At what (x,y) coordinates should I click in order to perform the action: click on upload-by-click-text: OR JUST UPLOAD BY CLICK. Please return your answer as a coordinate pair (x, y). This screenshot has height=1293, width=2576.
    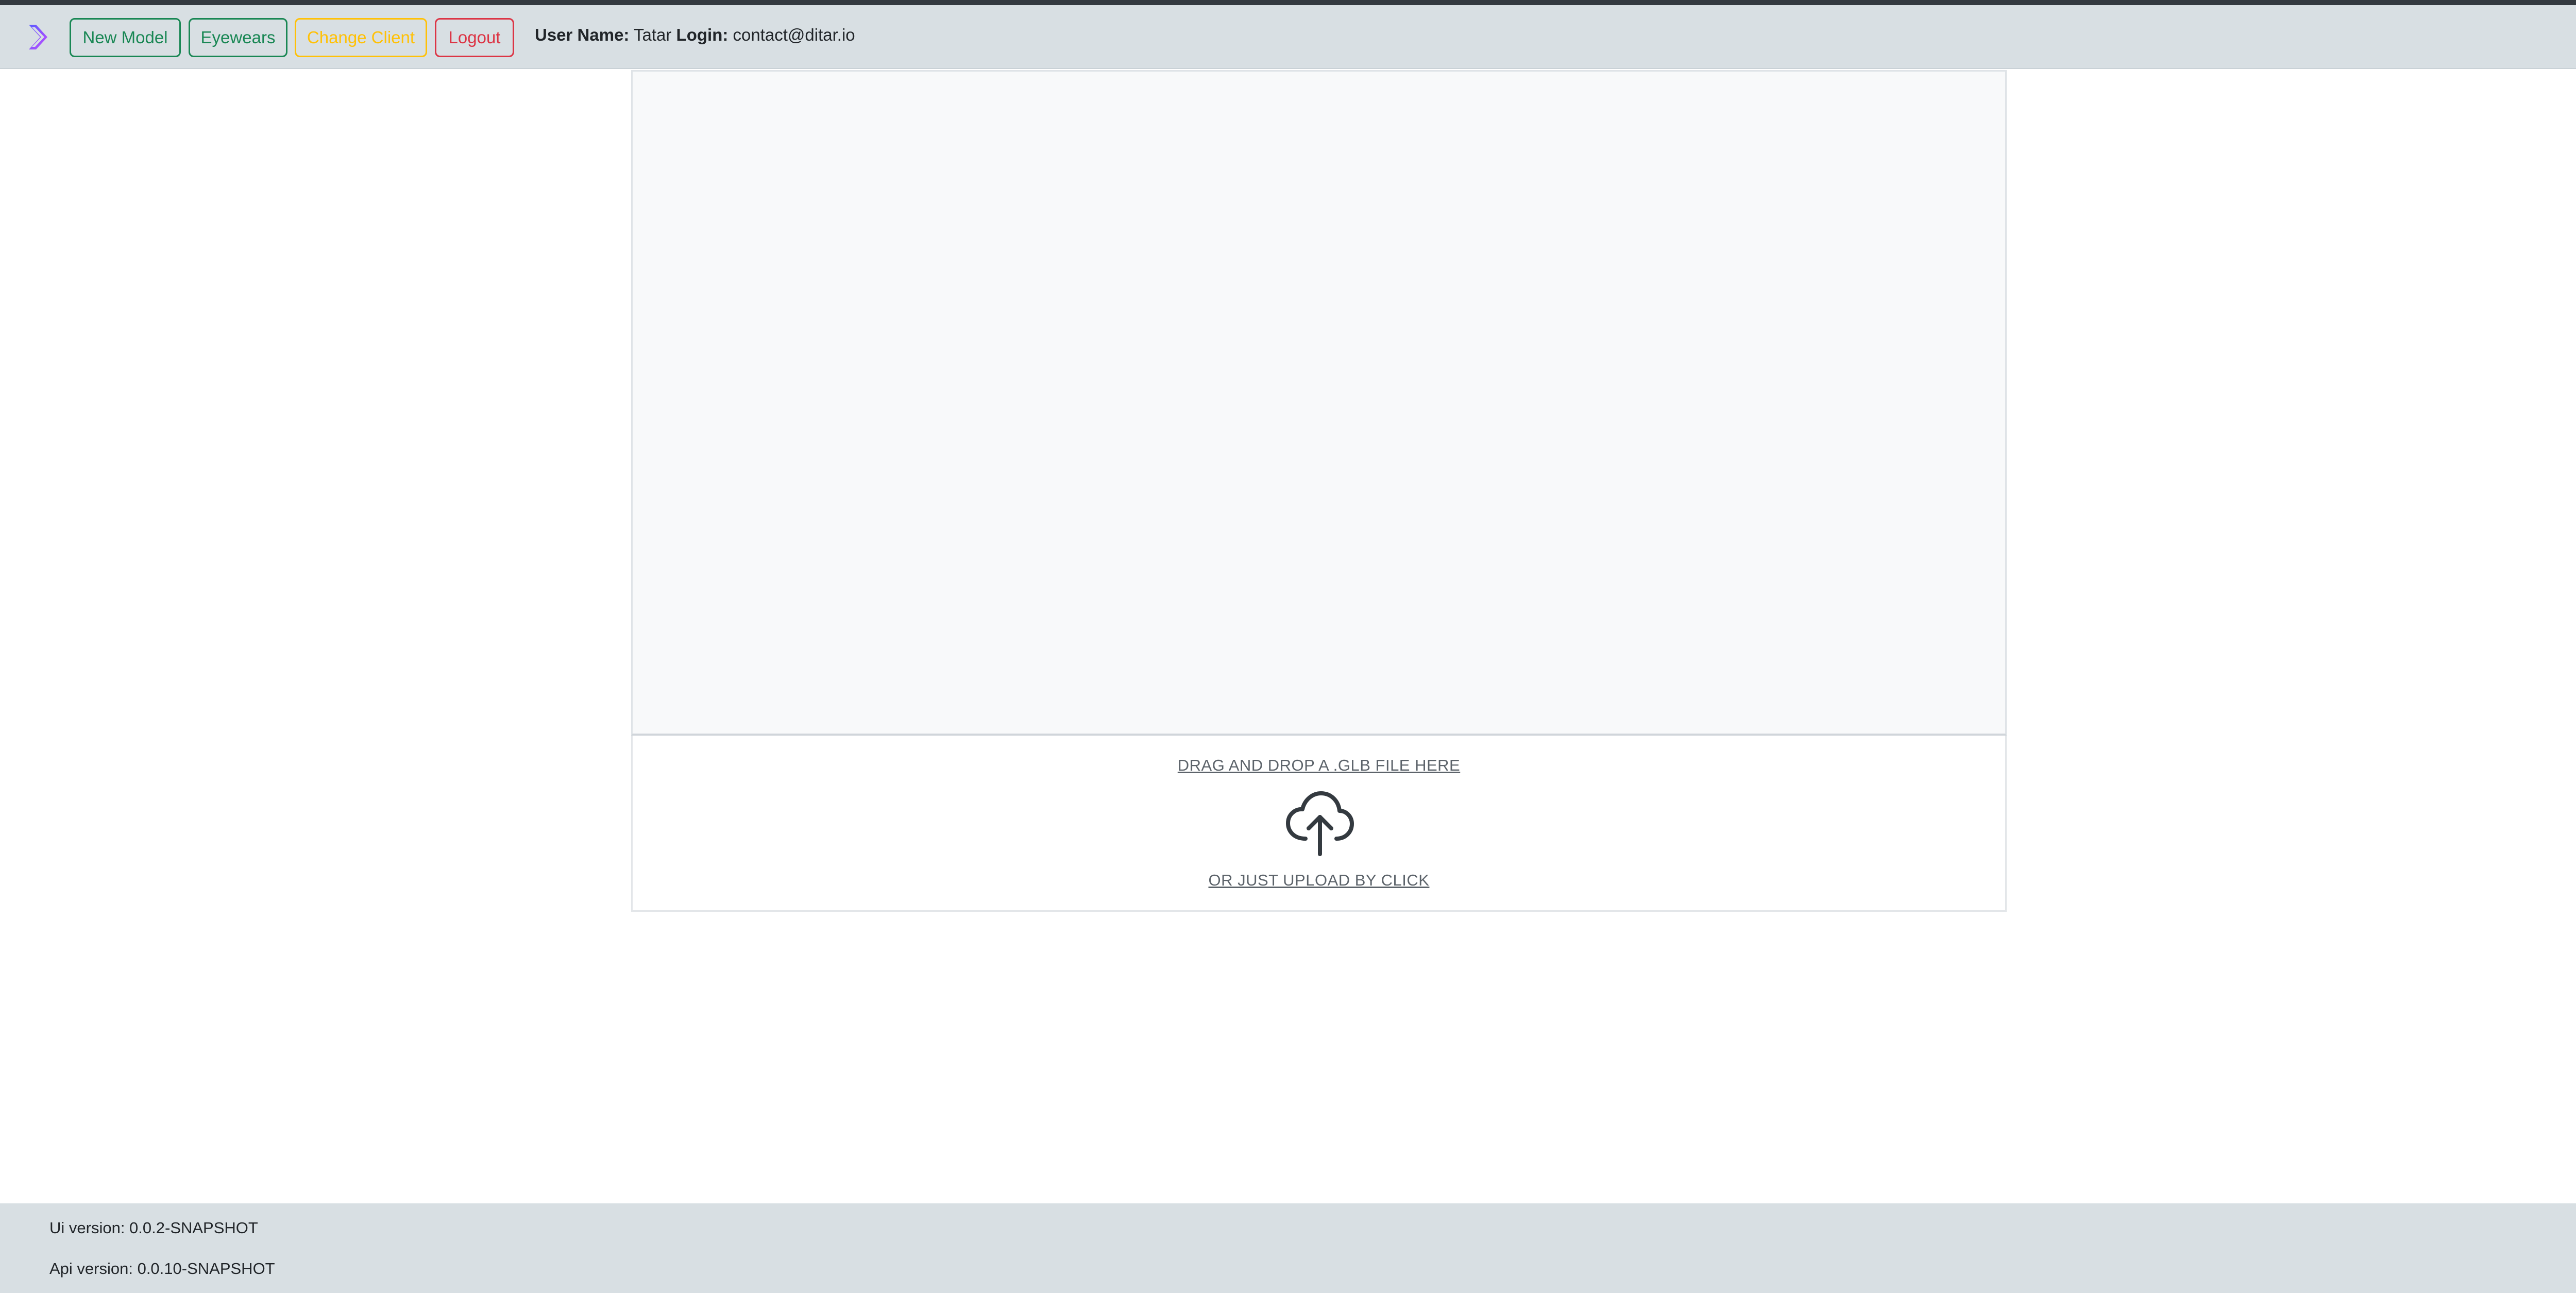
    Looking at the image, I should click on (1319, 880).